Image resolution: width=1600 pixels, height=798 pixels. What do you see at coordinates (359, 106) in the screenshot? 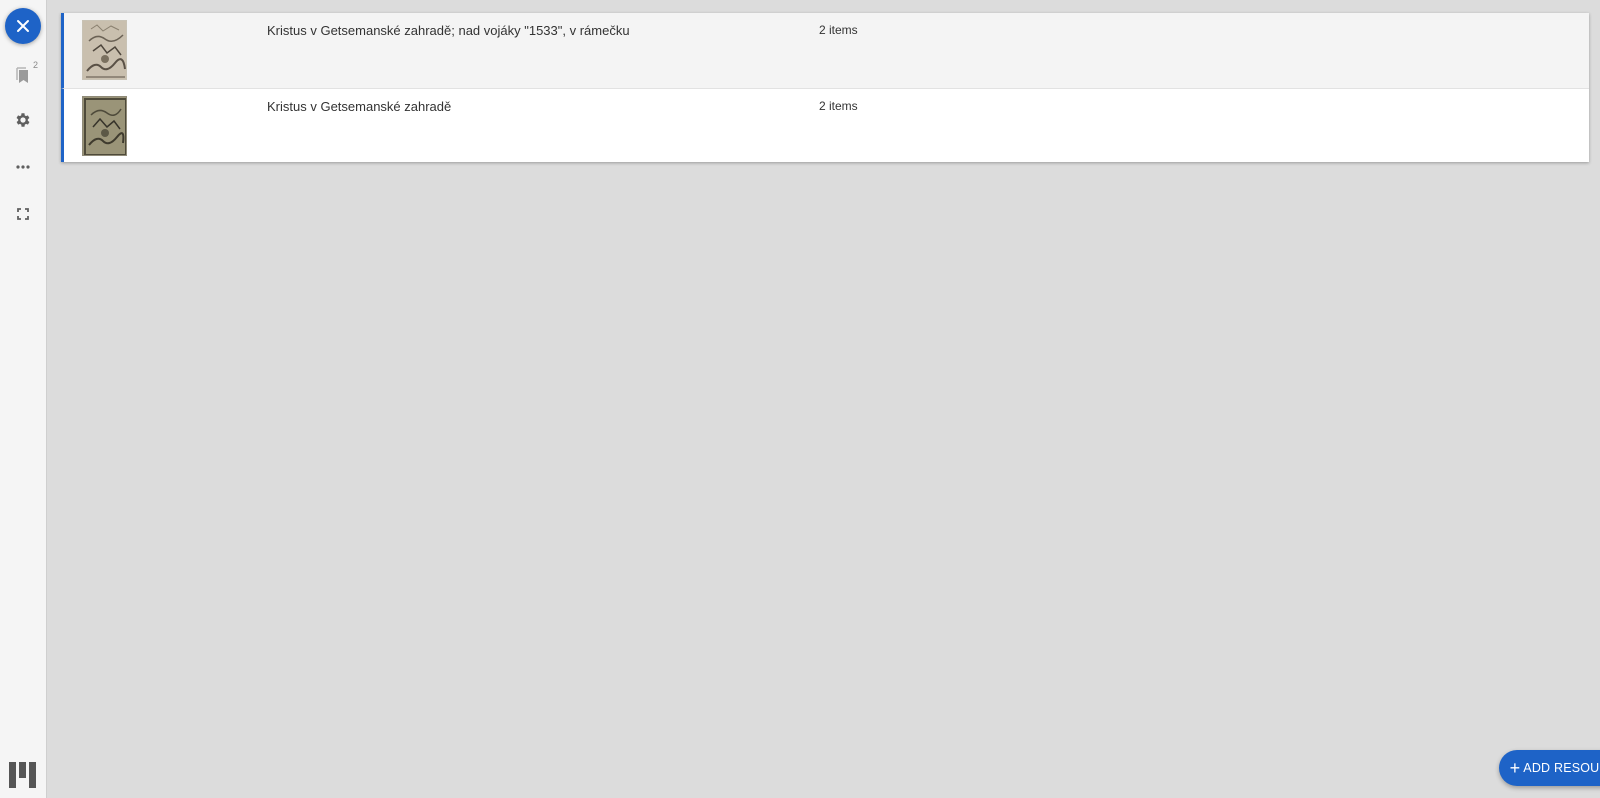
I see `resource-title: Kristus v Getsemanské zahradě` at bounding box center [359, 106].